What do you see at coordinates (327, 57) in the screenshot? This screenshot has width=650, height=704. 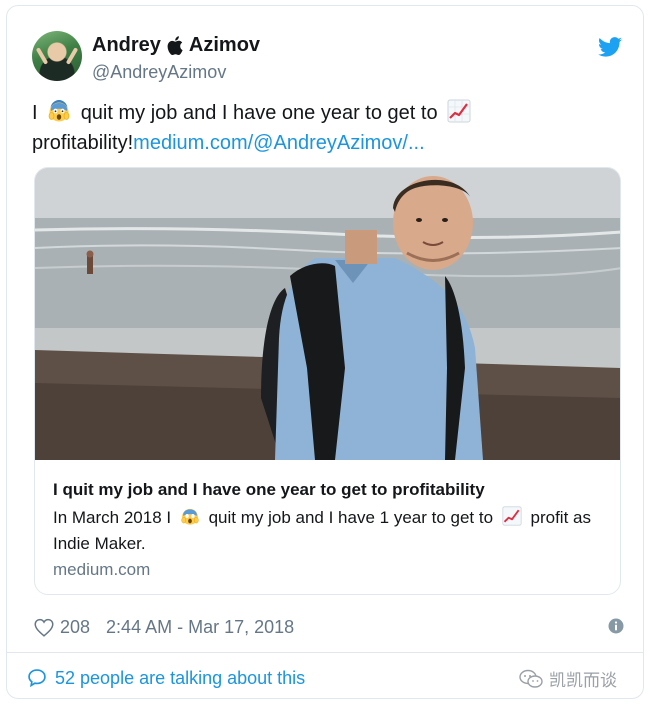 I see `tweet-header: Andrey Azimov @AndreyAzimov` at bounding box center [327, 57].